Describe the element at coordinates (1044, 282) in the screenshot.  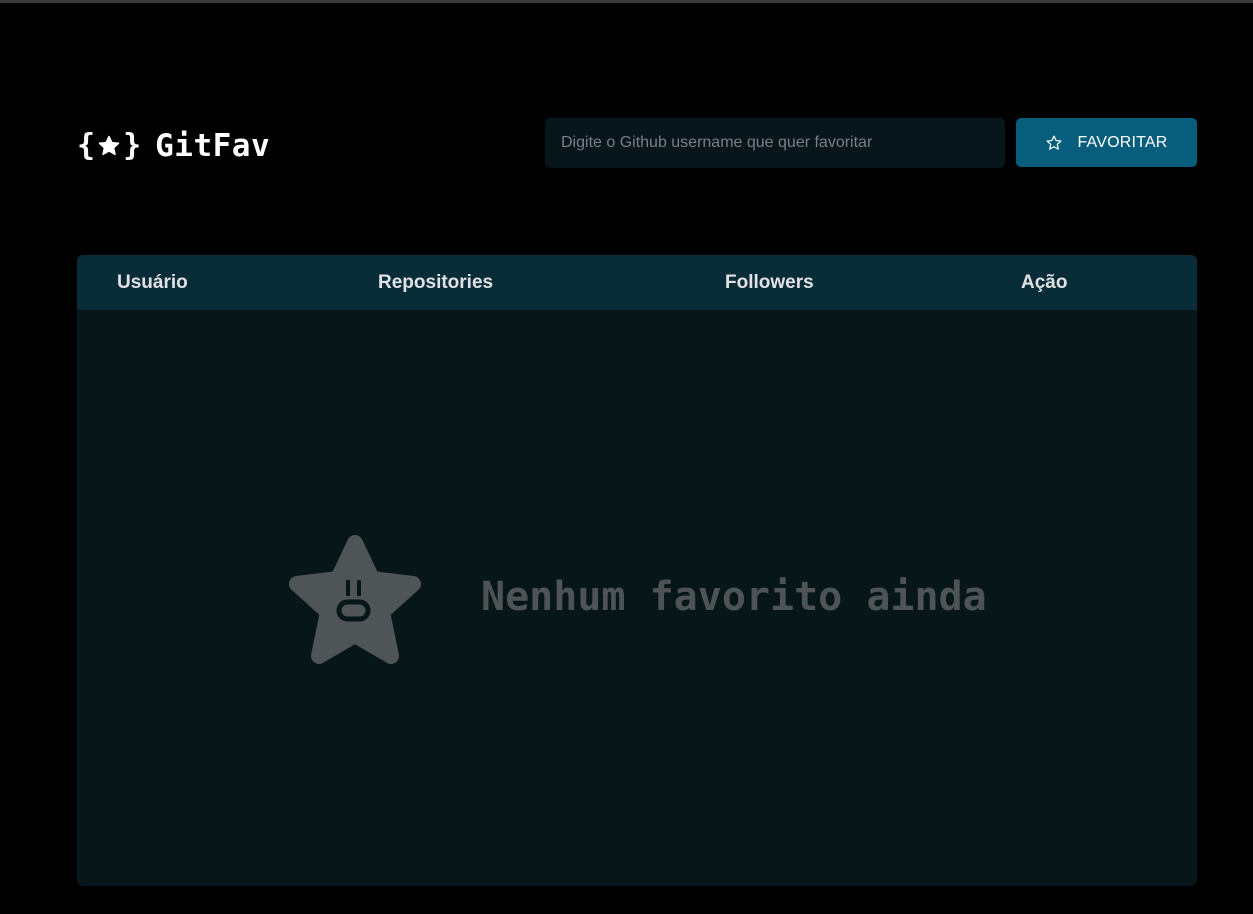
I see `column-header-action: Ação` at that location.